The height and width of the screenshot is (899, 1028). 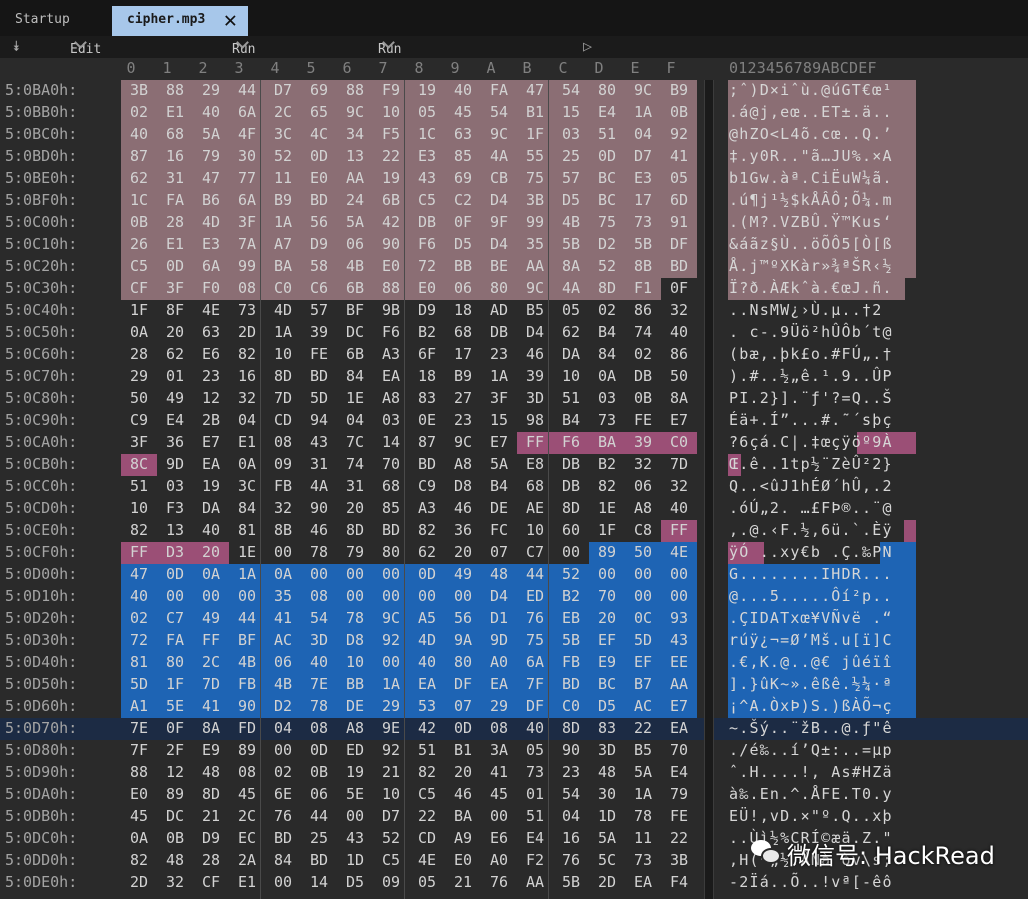 I want to click on hex-byte: 5A, so click(x=499, y=464).